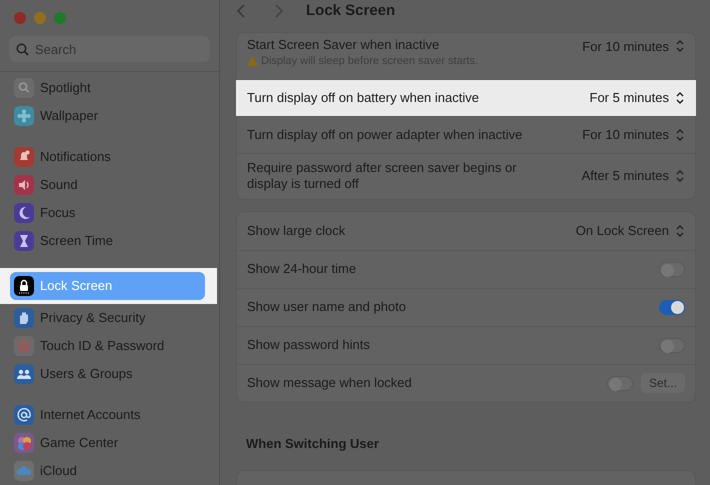 The width and height of the screenshot is (710, 485). I want to click on sidebar-item: Internet Accounts, so click(108, 415).